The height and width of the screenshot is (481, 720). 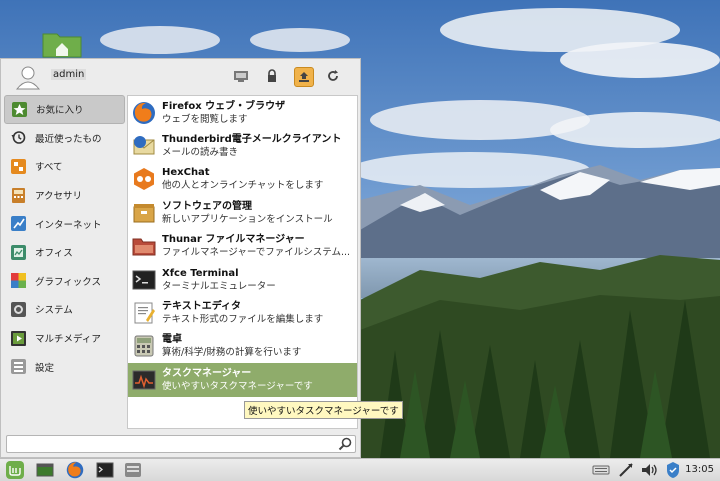 I want to click on category-office: オフィス, so click(x=64, y=252).